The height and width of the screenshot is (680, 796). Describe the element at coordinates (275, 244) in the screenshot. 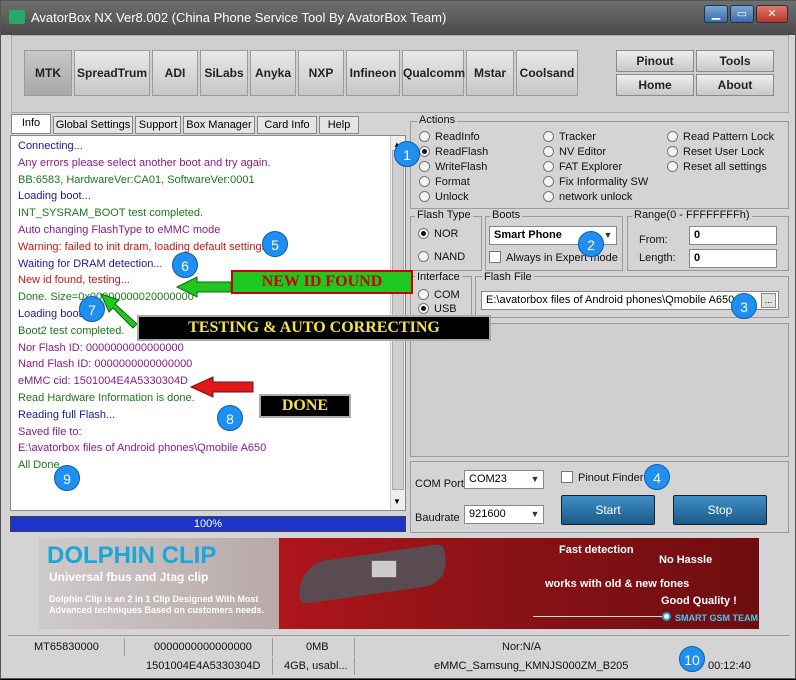

I see `badge-5: 5` at that location.